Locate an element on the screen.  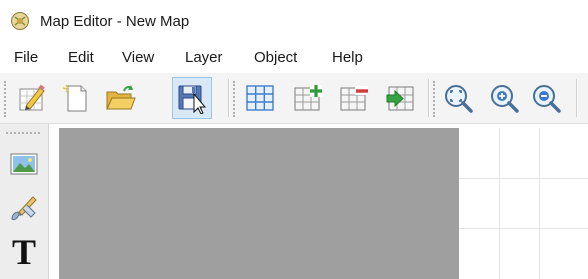
save-disk-icon is located at coordinates (192, 99).